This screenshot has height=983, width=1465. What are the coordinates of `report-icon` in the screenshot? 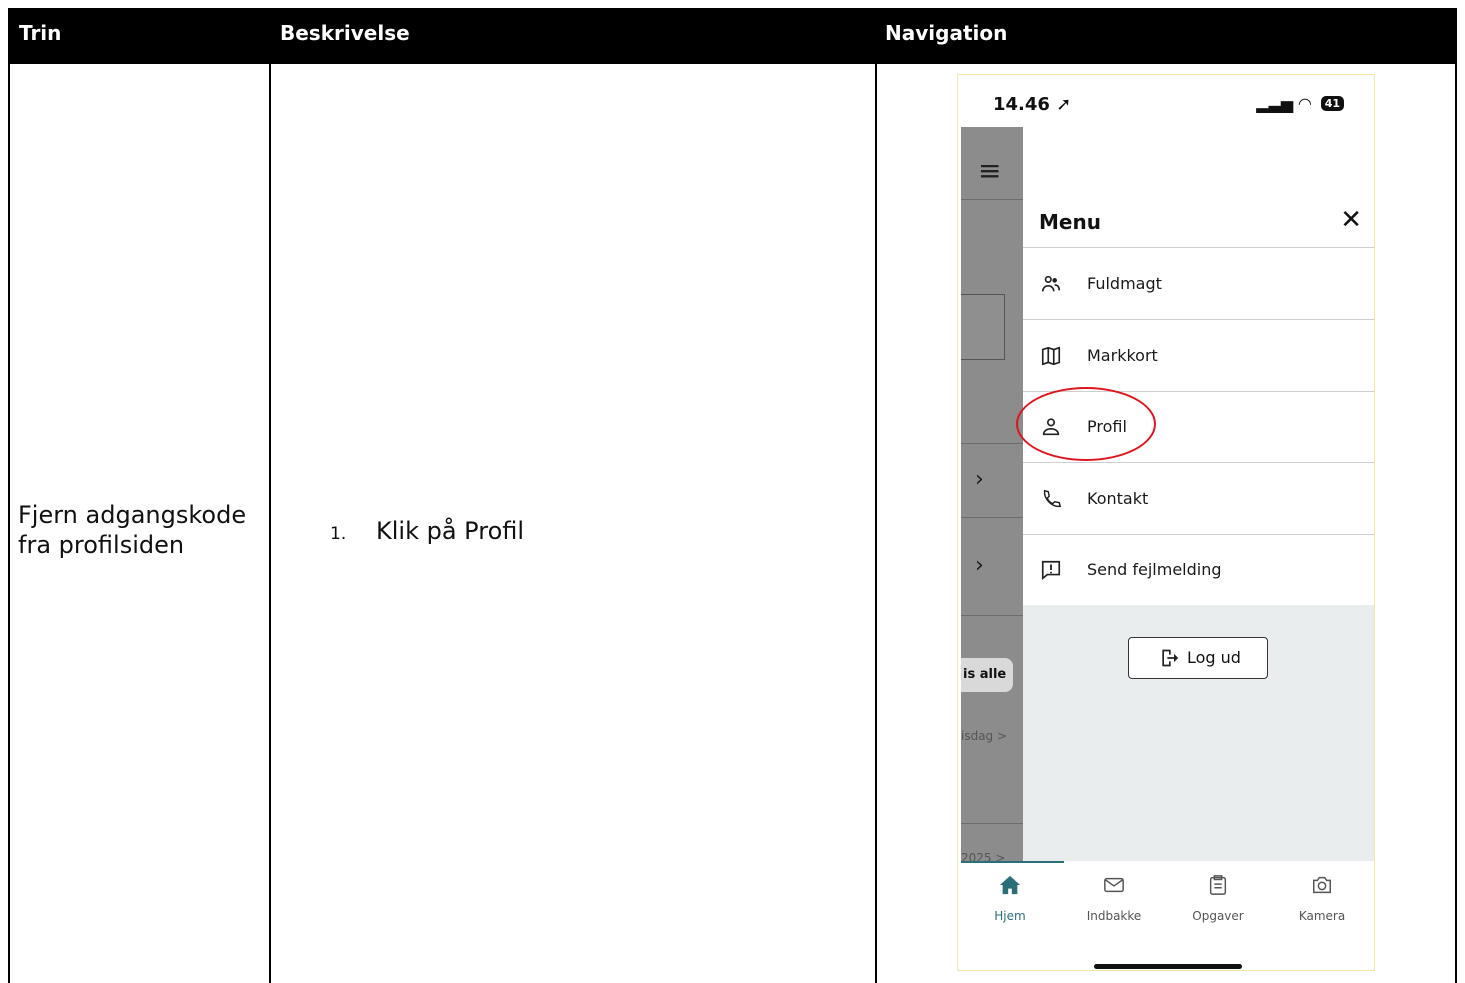 It's located at (1051, 570).